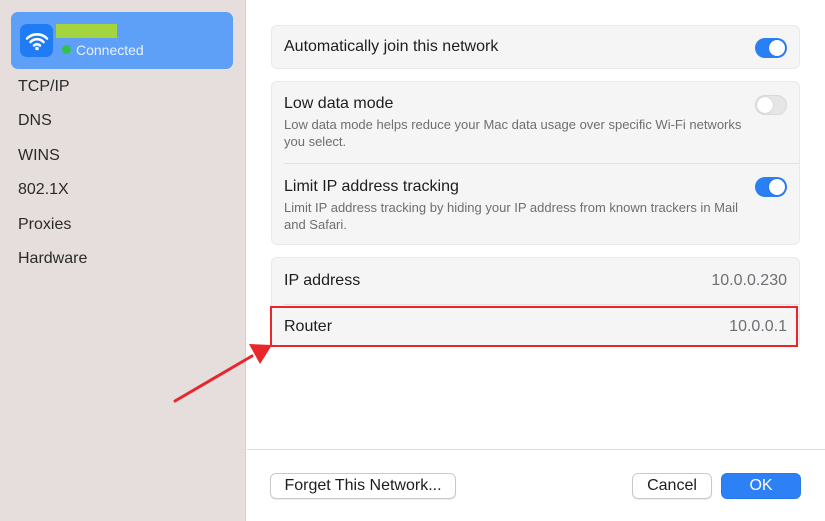  Describe the element at coordinates (43, 190) in the screenshot. I see `sidebar-item-8021x: 802.1X` at that location.